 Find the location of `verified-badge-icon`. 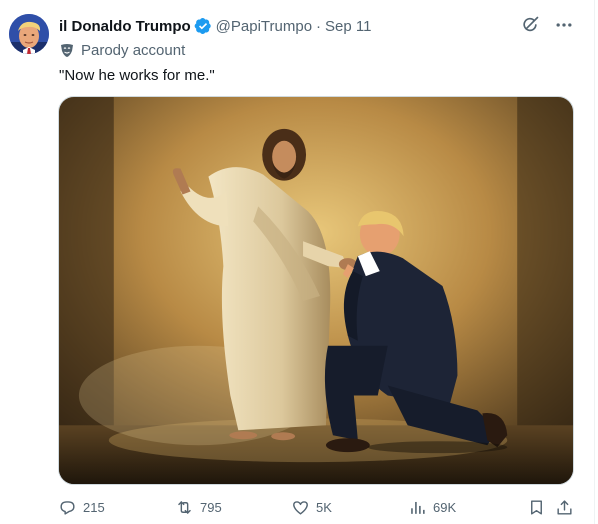

verified-badge-icon is located at coordinates (203, 26).